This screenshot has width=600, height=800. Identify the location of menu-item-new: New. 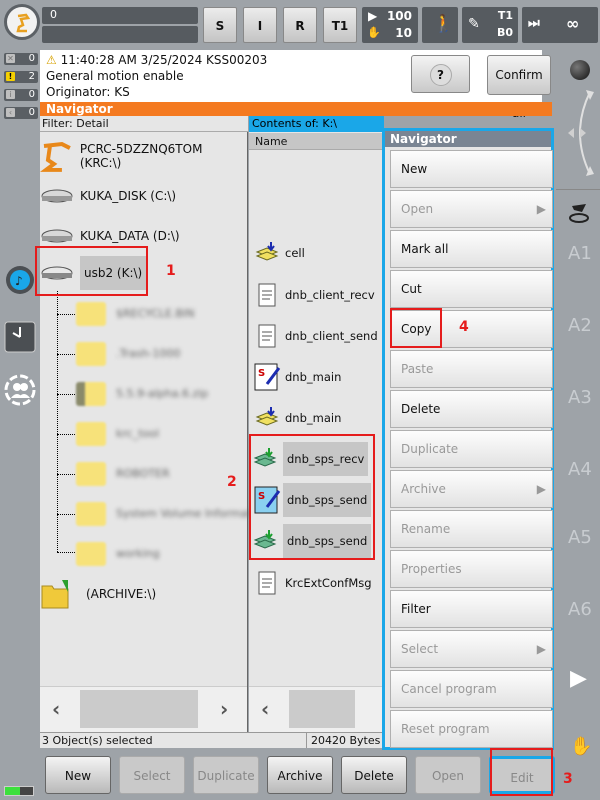
(471, 169).